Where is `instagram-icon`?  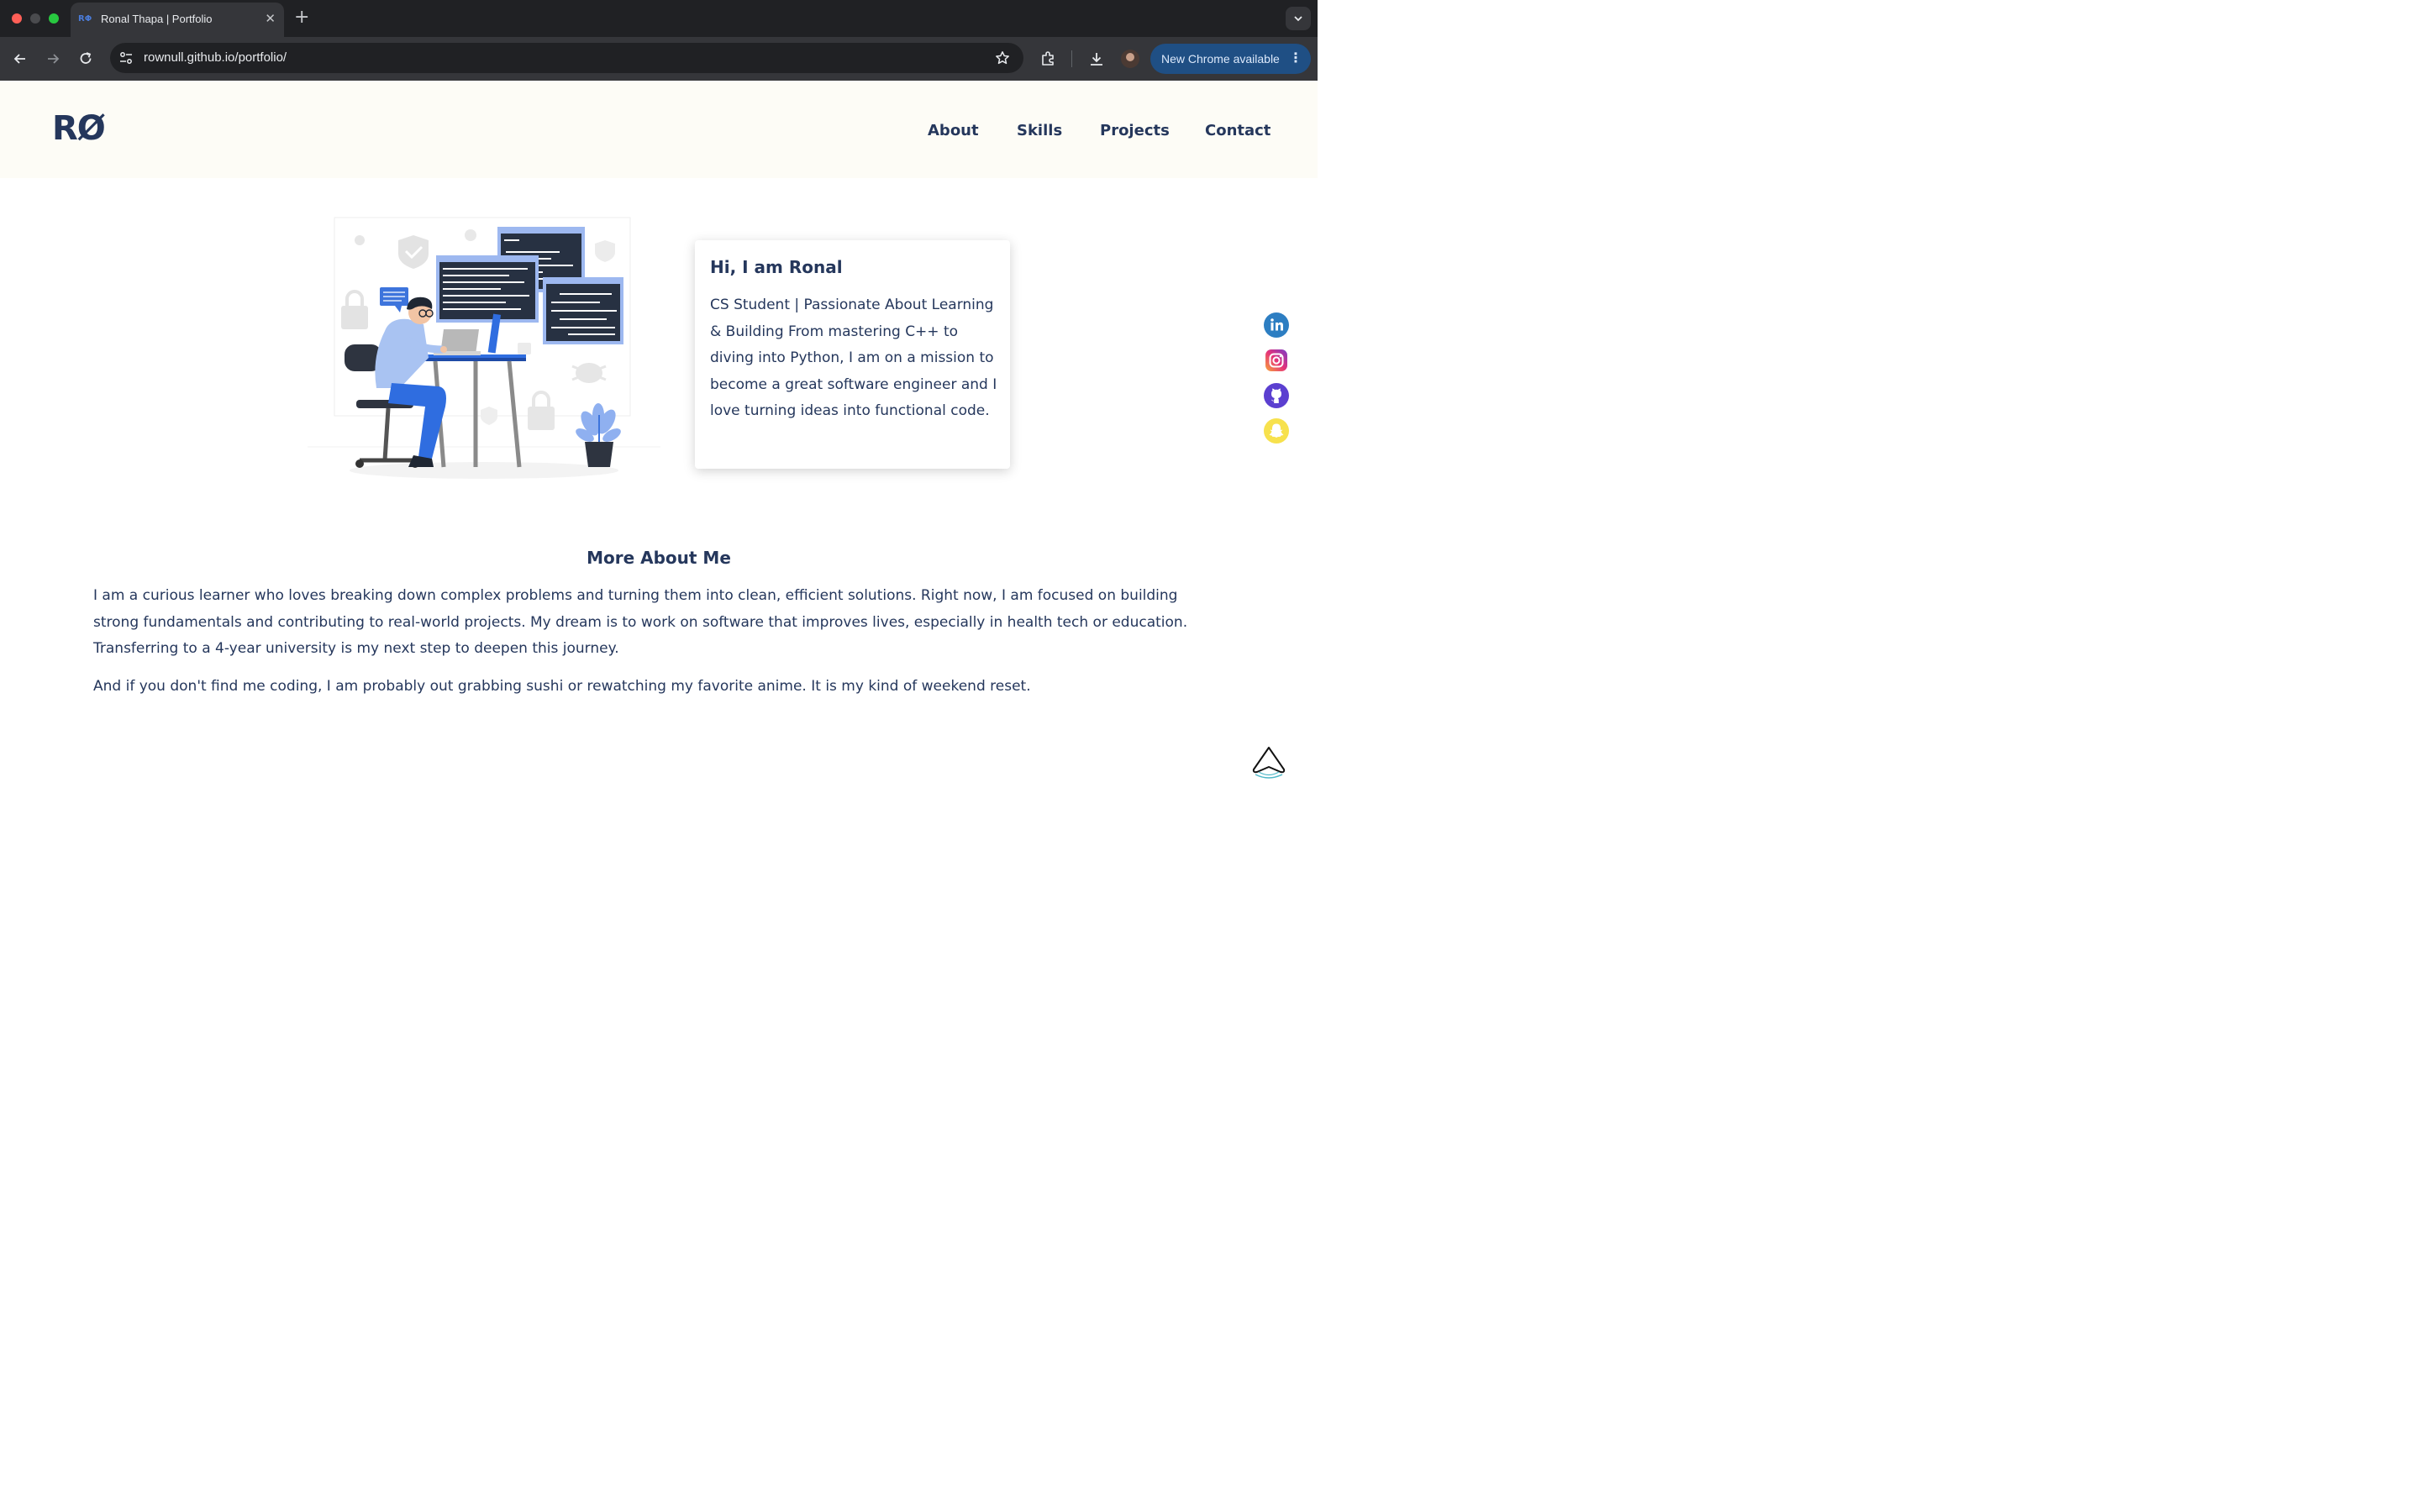
instagram-icon is located at coordinates (1276, 360).